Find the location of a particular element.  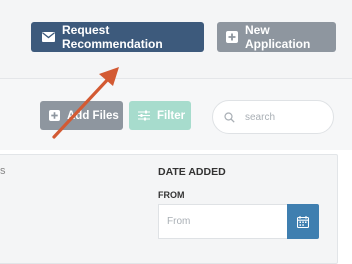

request-recommendation-label: Request Recommendation is located at coordinates (112, 37).